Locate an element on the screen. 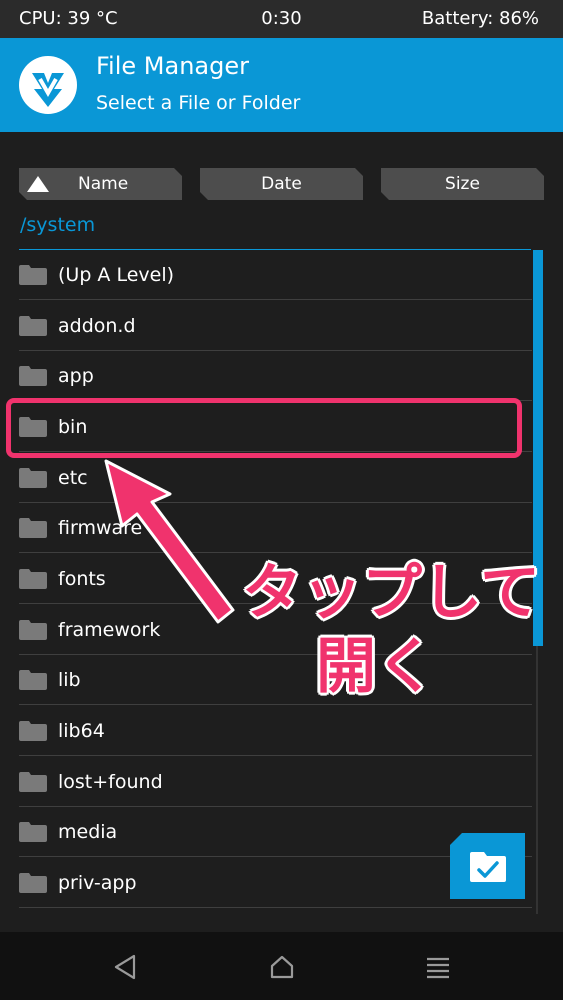 This screenshot has width=563, height=1000. list-item-addon-d: addon.d is located at coordinates (266, 326).